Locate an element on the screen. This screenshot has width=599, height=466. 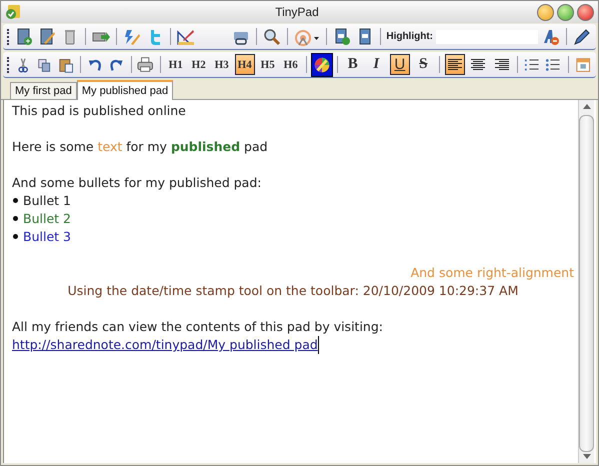
align-left-icon is located at coordinates (455, 64).